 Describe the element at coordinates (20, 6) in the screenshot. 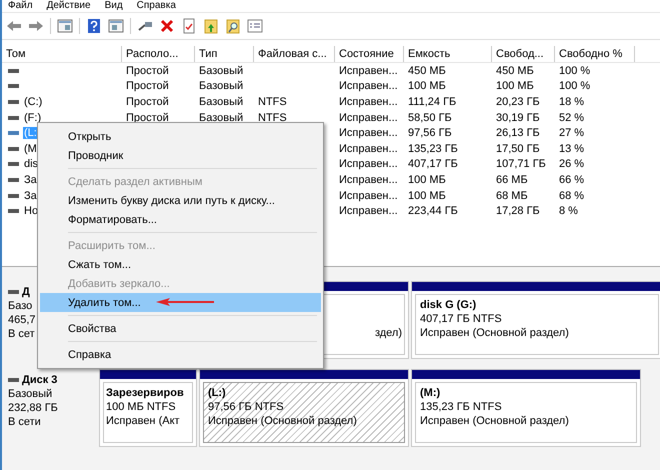

I see `menu-bar-item: Файл` at that location.